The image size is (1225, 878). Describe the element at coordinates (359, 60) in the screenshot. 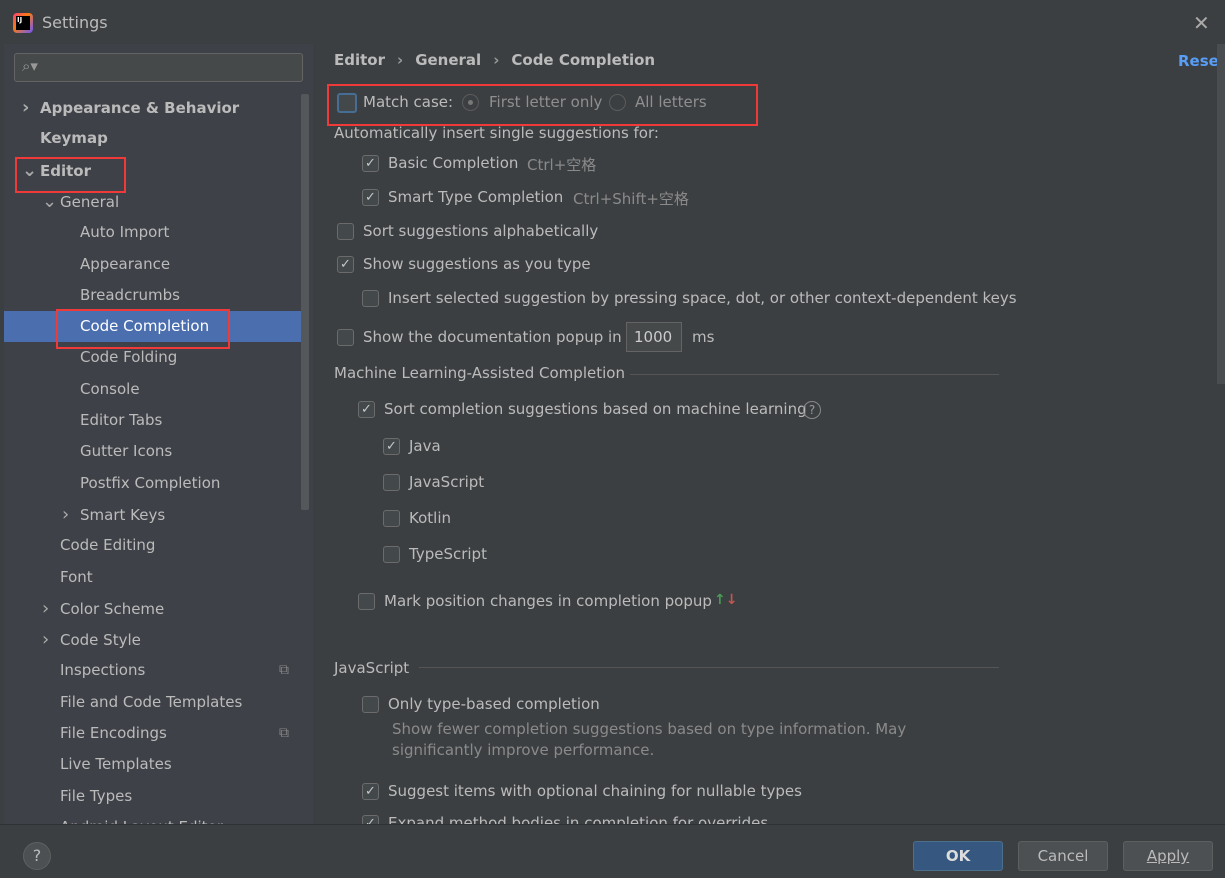

I see `breadcrumb-item: Editor` at that location.